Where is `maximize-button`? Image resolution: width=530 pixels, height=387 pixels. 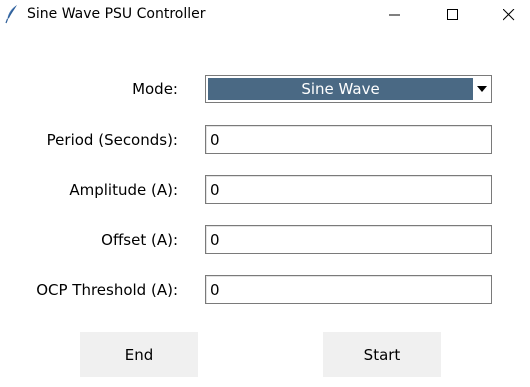 maximize-button is located at coordinates (453, 15).